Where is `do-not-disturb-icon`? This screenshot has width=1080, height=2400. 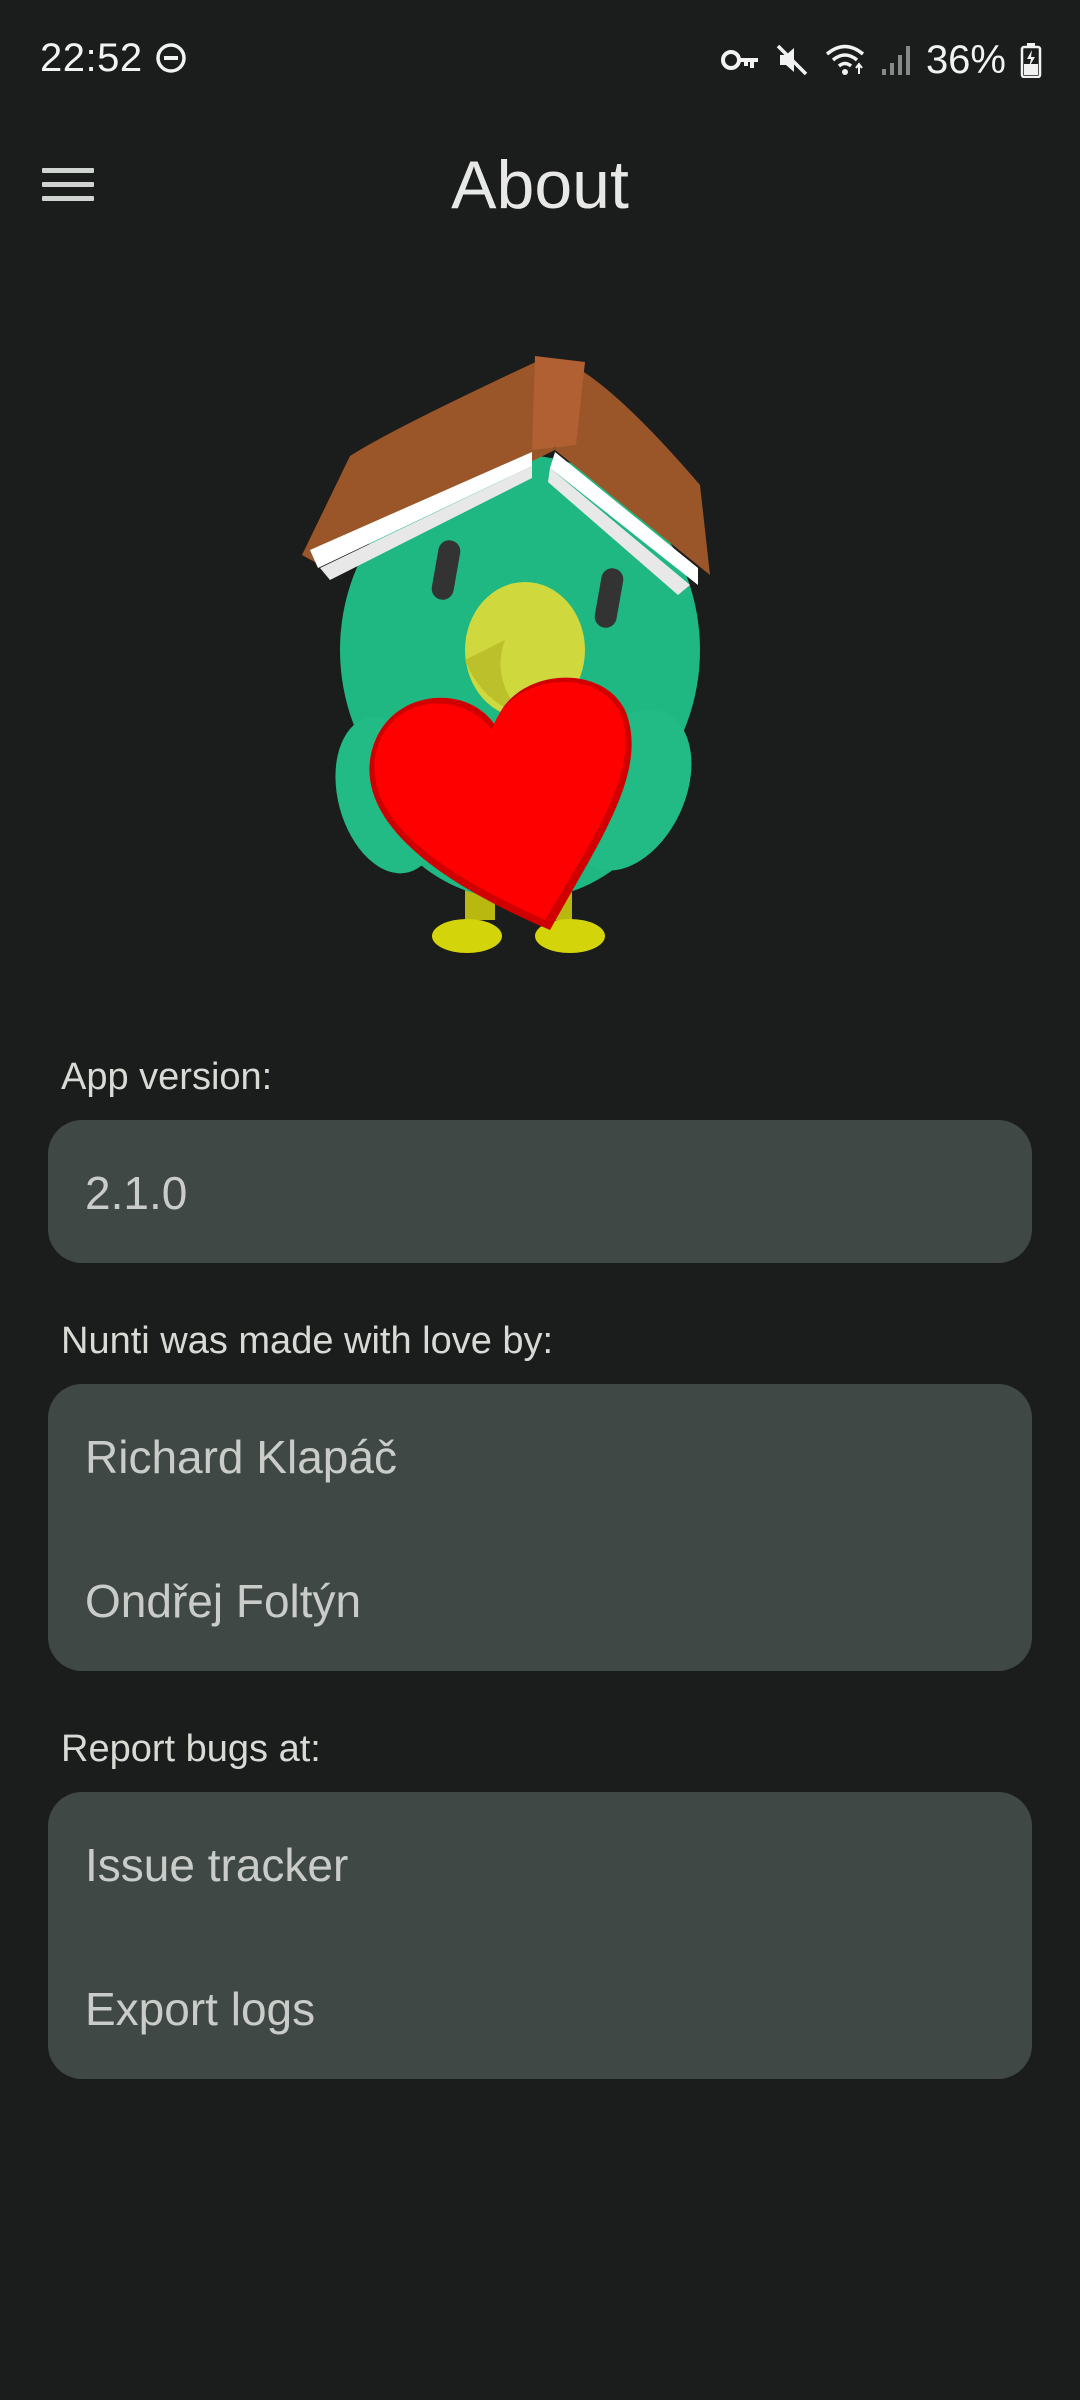
do-not-disturb-icon is located at coordinates (171, 58).